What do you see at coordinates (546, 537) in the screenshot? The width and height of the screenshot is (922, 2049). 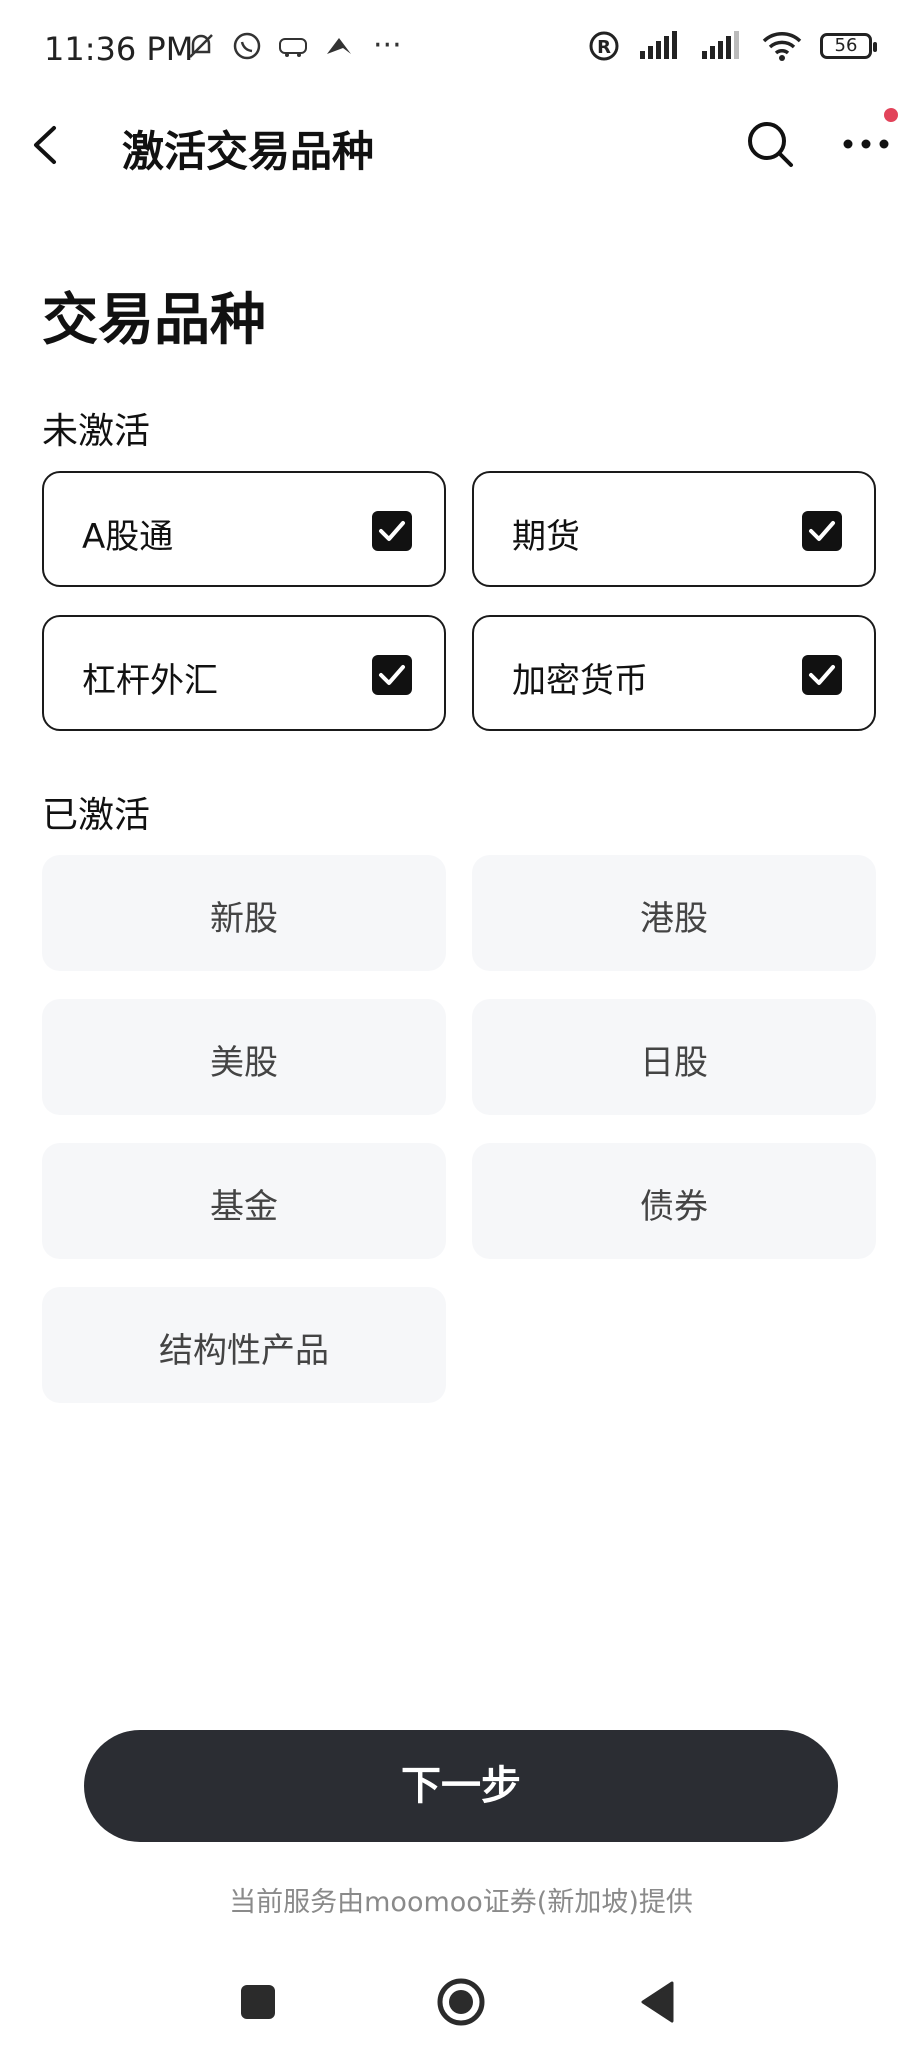 I see `item-label: 期货` at bounding box center [546, 537].